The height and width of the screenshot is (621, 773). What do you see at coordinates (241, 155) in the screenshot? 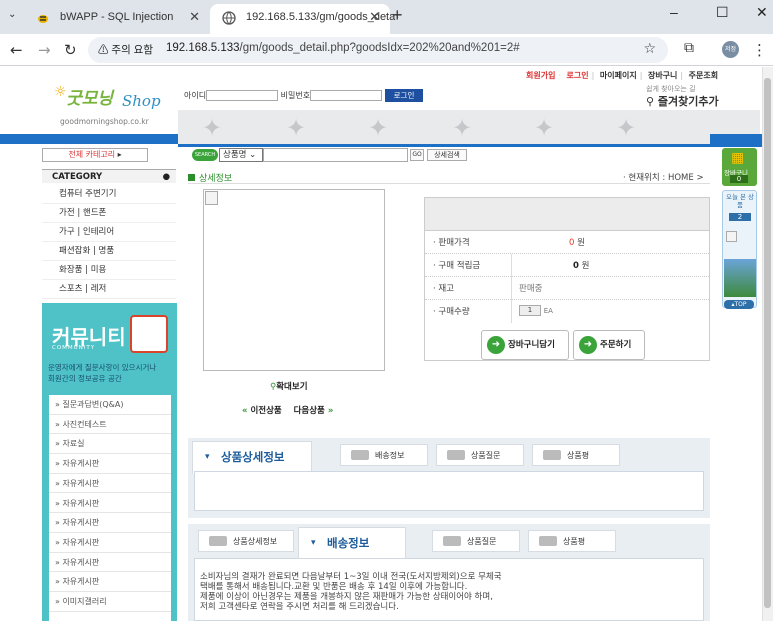
I see `search-field-select: 상품명 ⌄` at bounding box center [241, 155].